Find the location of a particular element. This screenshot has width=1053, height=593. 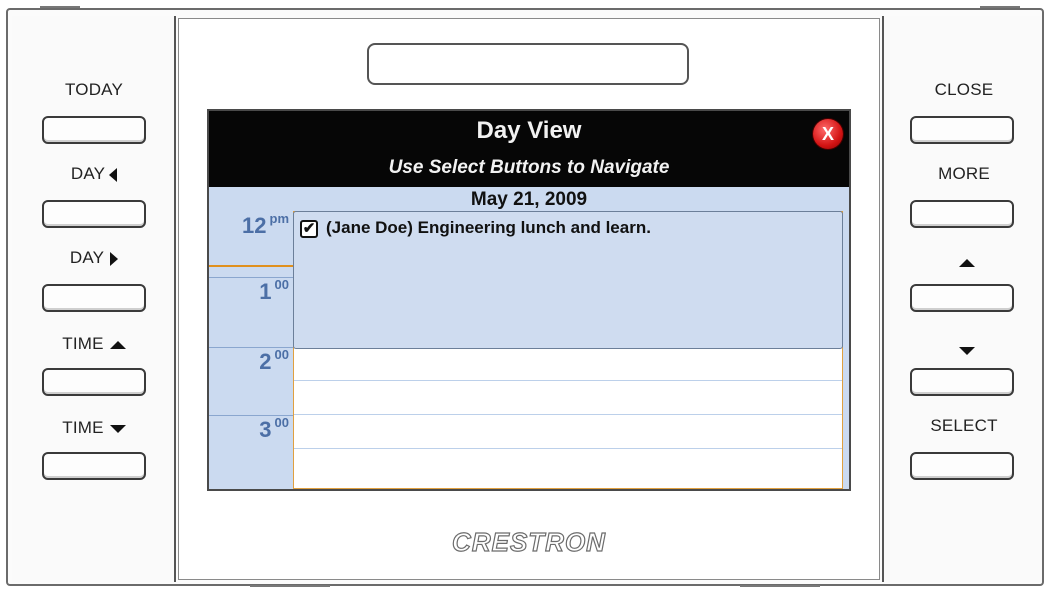

right-button-panel: CLOSE MORE SELECT is located at coordinates (962, 299).